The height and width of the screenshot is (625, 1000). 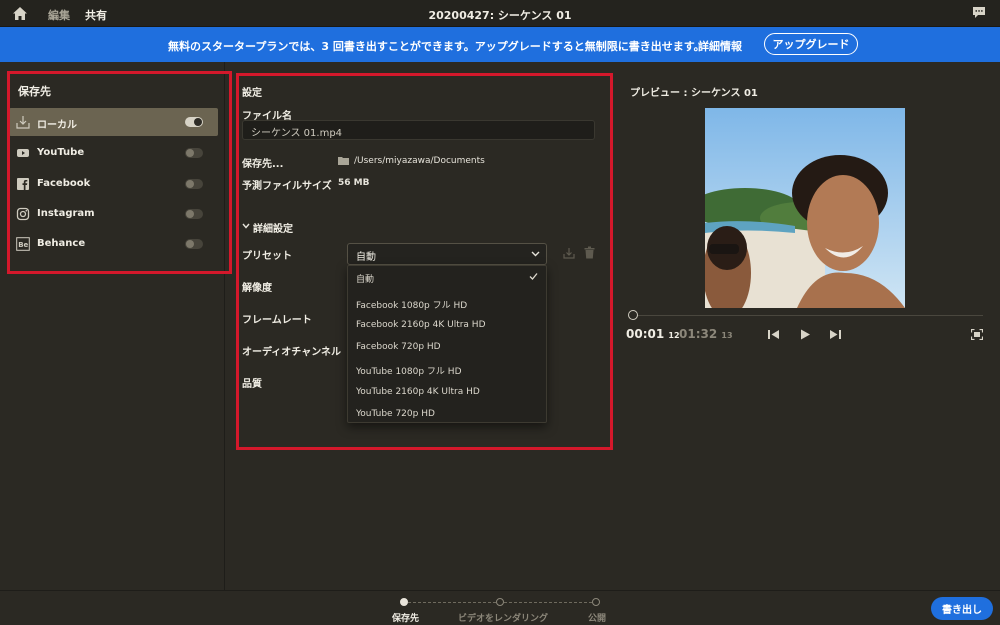 I want to click on bottom-bar: 保存先 ビデオをレンダリング 公開 書き出し, so click(x=500, y=607).